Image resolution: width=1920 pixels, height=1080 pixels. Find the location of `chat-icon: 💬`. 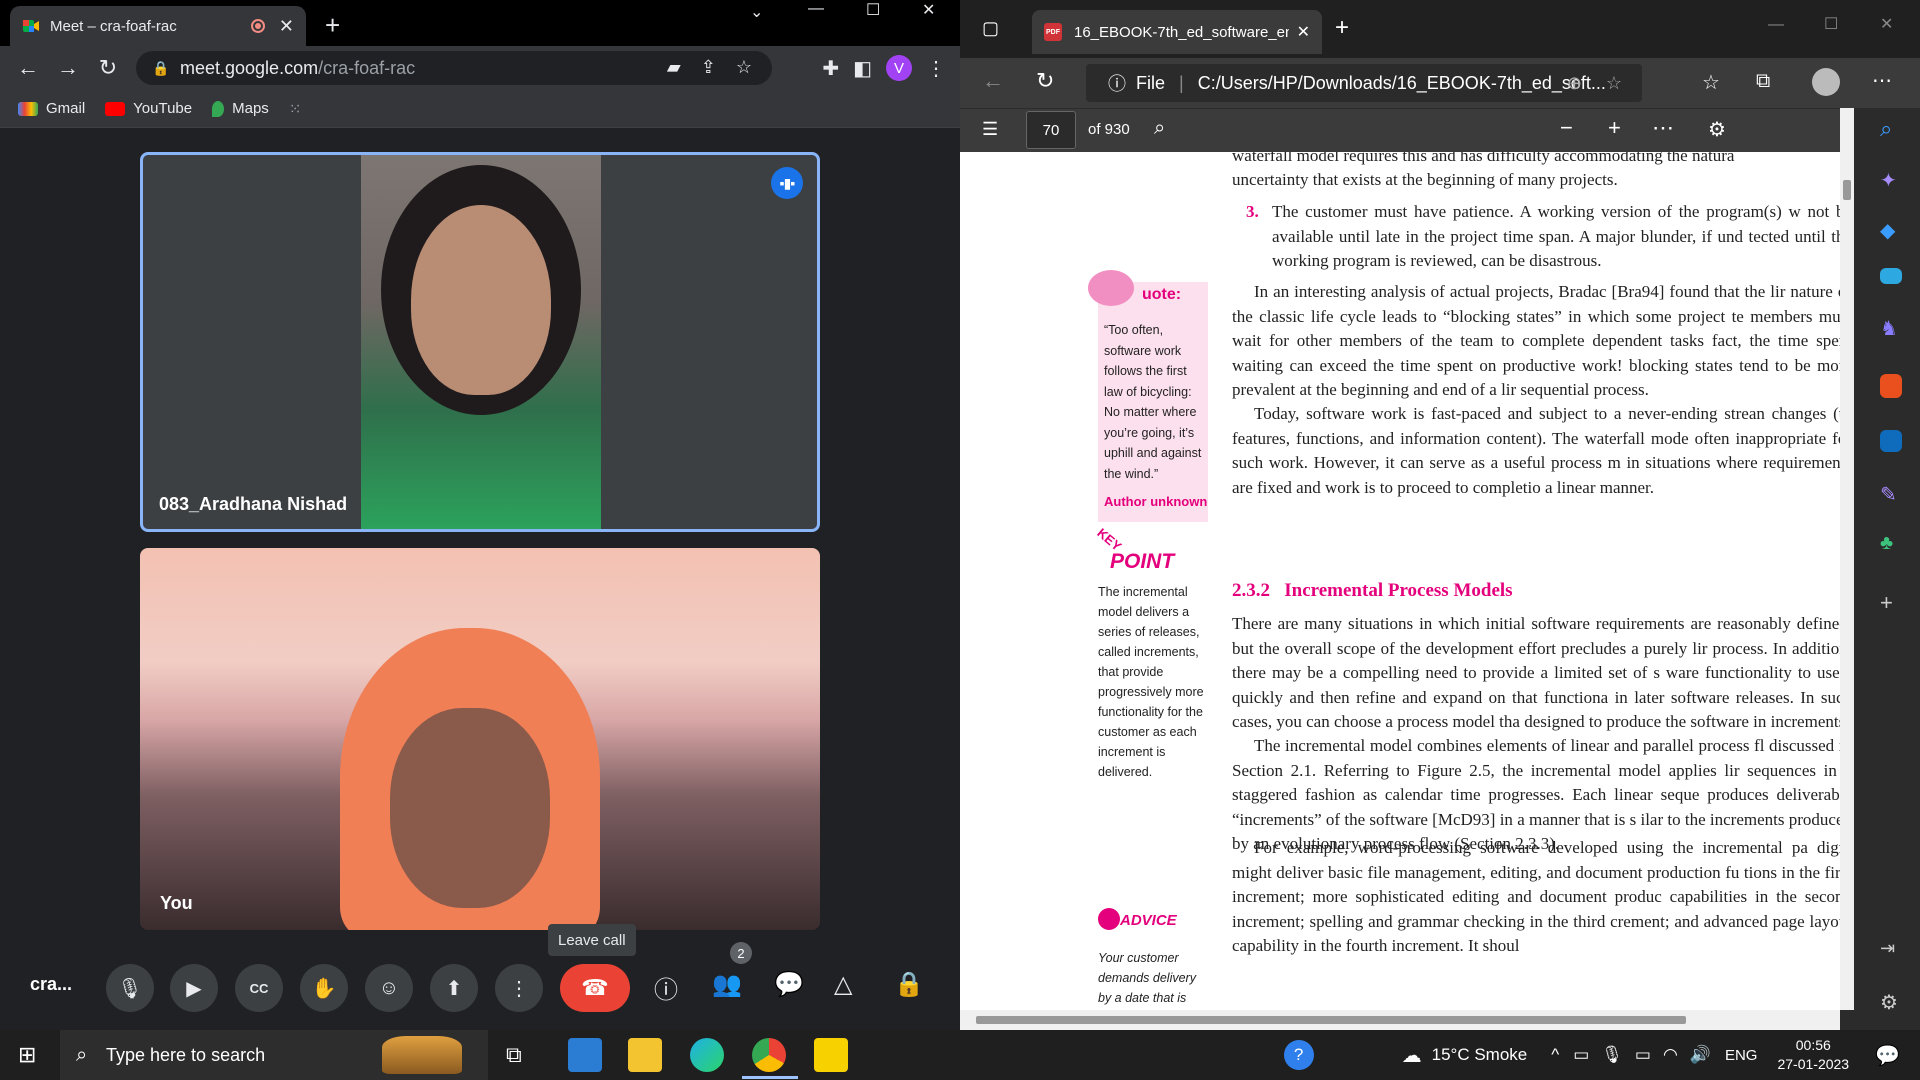

chat-icon: 💬 is located at coordinates (789, 984).